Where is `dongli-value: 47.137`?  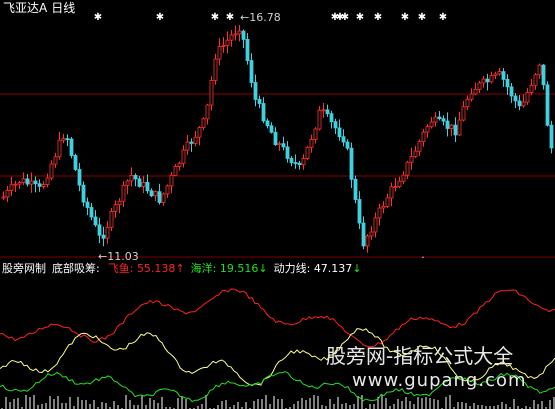 dongli-value: 47.137 is located at coordinates (333, 268).